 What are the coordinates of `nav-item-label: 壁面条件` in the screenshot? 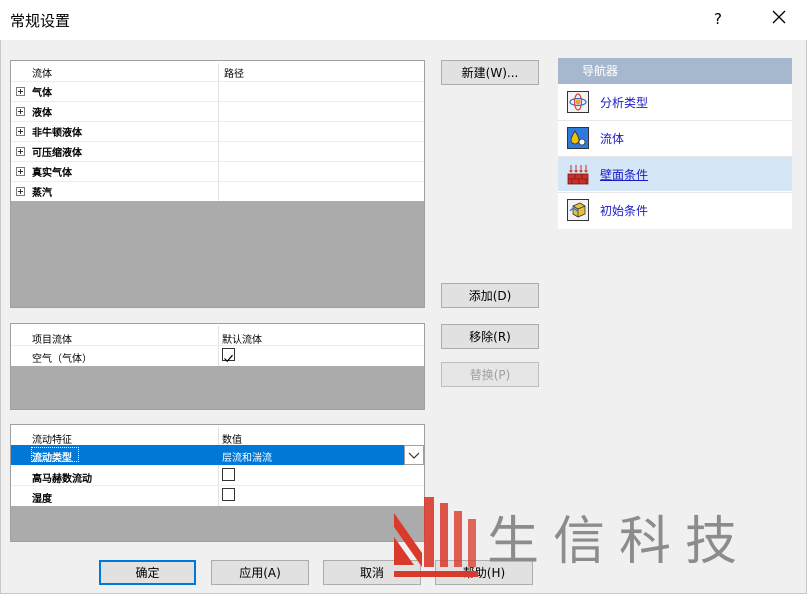 It's located at (624, 174).